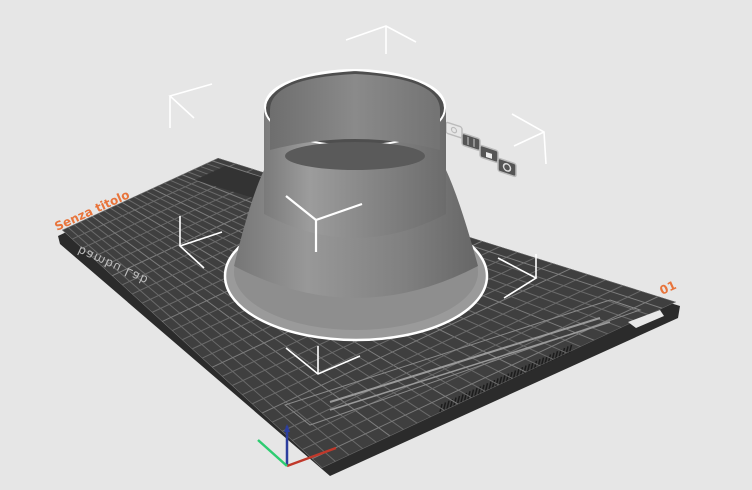  Describe the element at coordinates (454, 130) in the screenshot. I see `camera-view-icon` at that location.